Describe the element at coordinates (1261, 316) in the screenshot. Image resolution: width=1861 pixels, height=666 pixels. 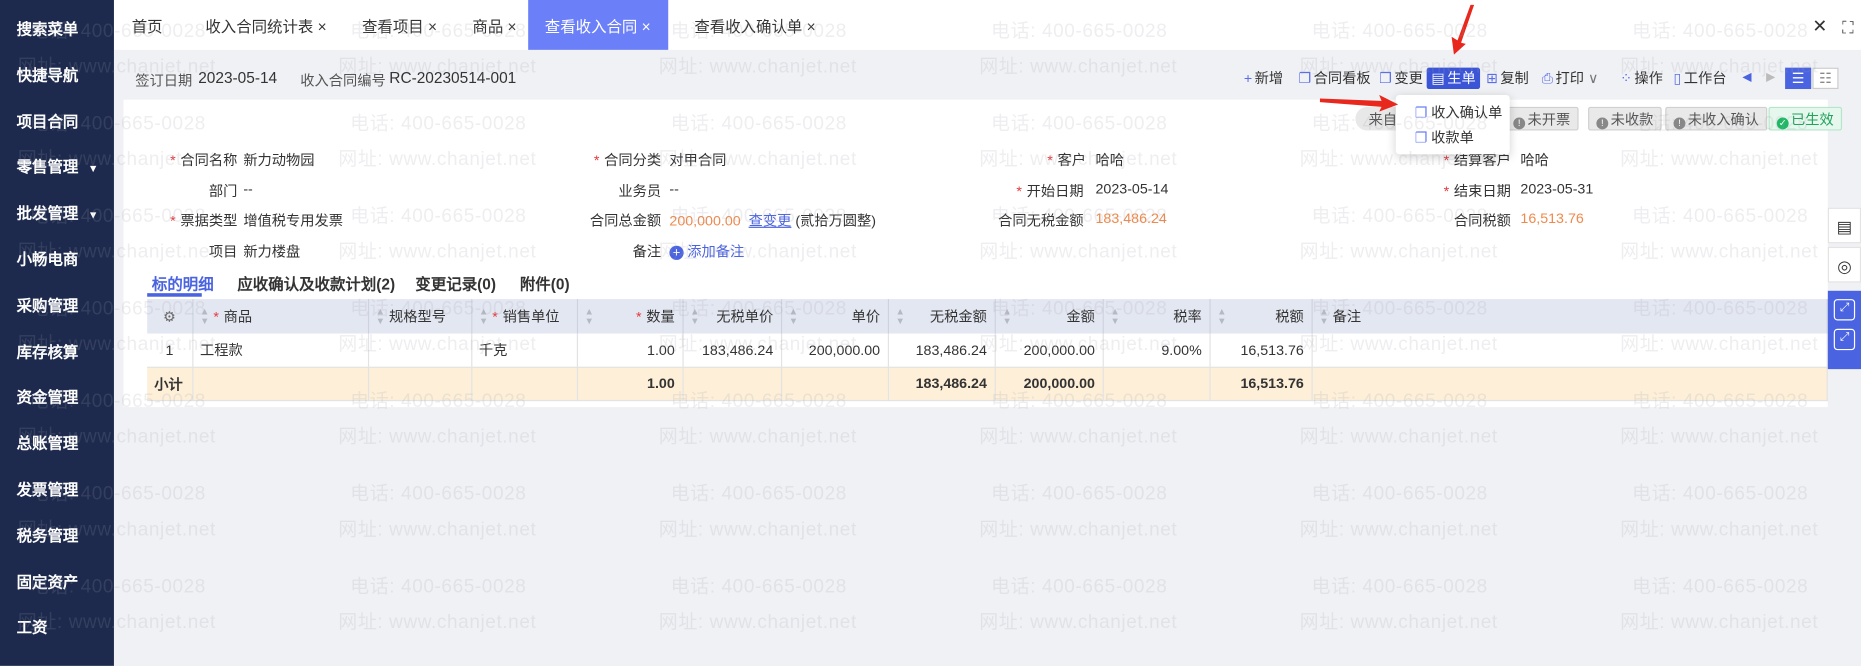
I see `col-tax: ▲ ▼ 税额` at that location.